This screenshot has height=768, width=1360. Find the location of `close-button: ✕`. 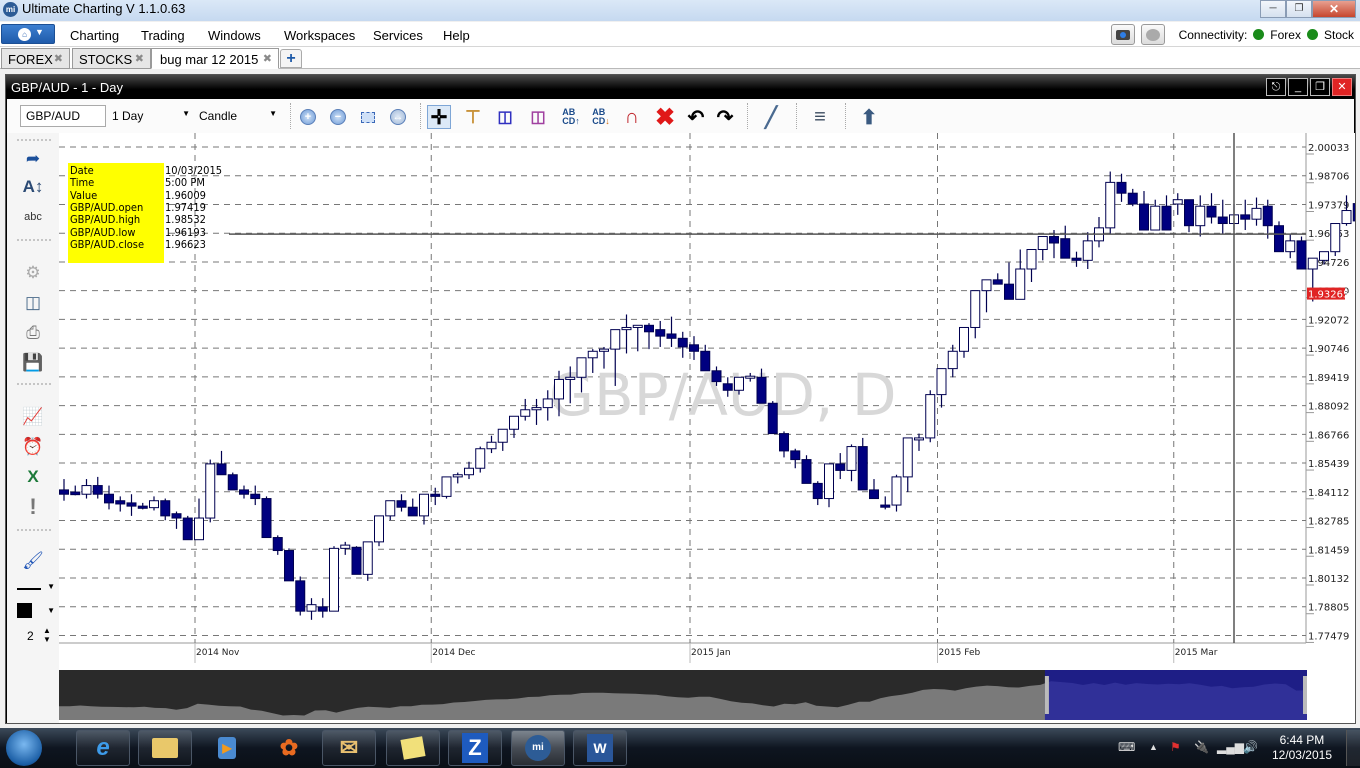

close-button: ✕ is located at coordinates (1334, 9).